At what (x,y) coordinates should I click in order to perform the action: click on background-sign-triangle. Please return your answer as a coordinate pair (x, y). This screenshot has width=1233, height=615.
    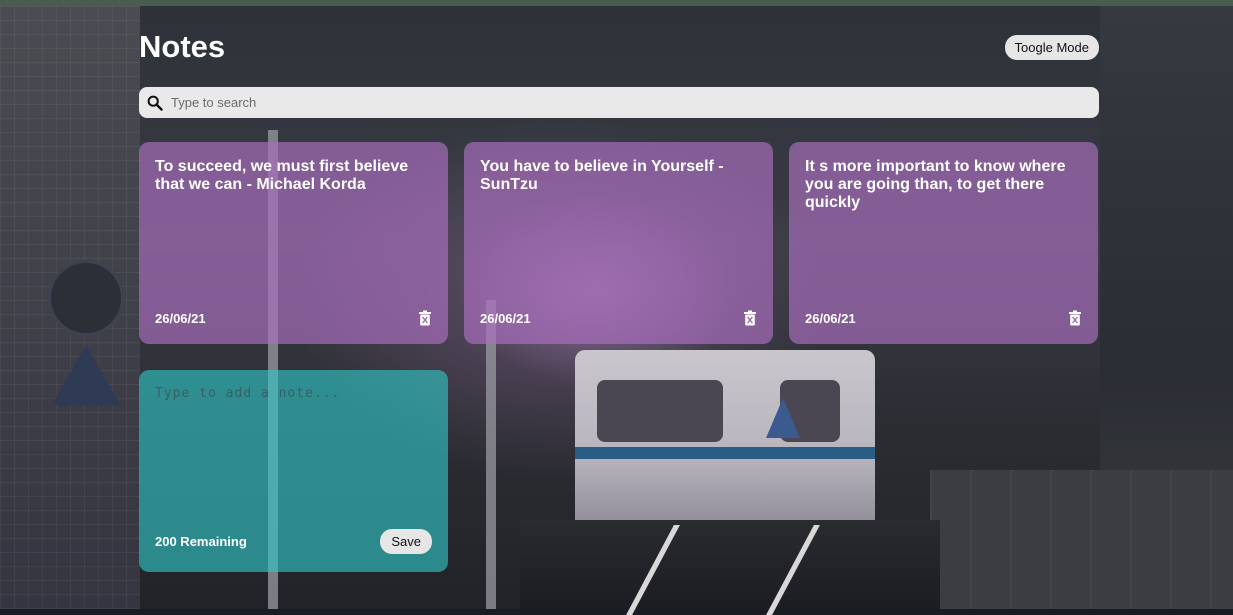
    Looking at the image, I should click on (86, 375).